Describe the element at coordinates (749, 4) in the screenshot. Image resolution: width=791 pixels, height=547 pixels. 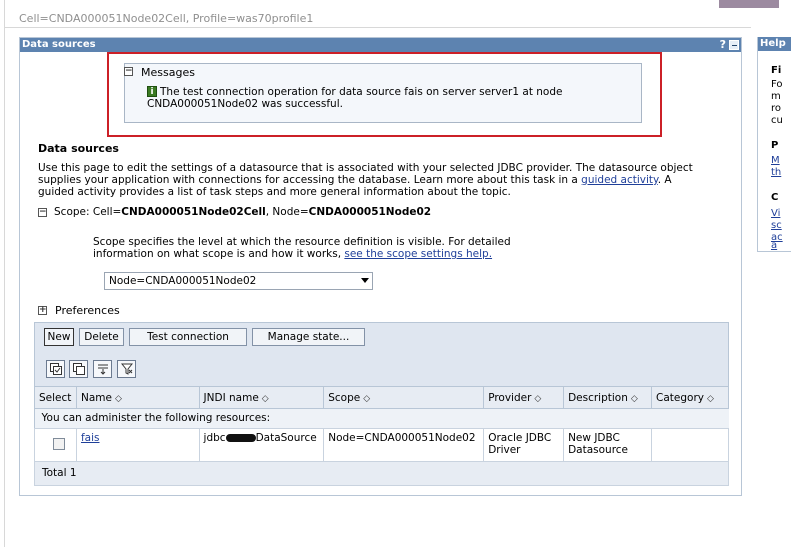
I see `corner-image` at that location.